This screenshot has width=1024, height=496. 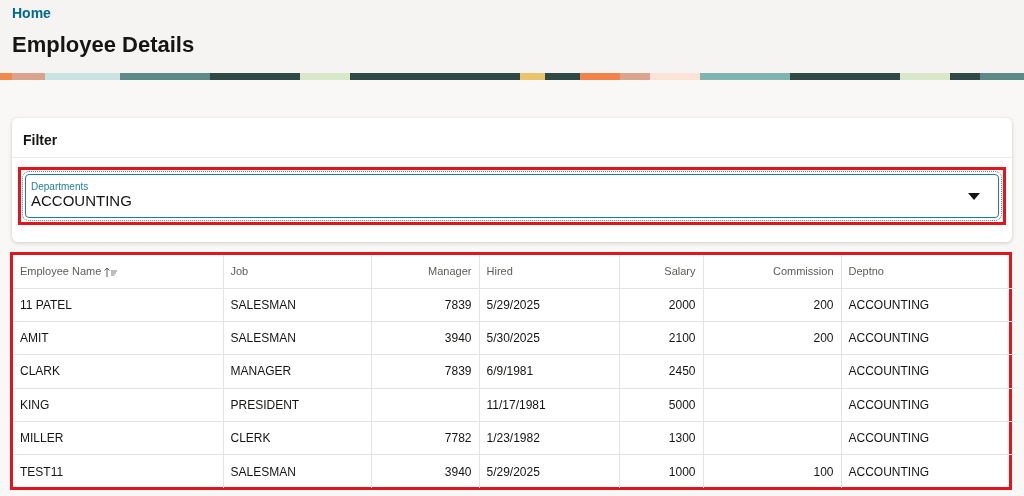 What do you see at coordinates (661, 271) in the screenshot?
I see `column-header: Salary` at bounding box center [661, 271].